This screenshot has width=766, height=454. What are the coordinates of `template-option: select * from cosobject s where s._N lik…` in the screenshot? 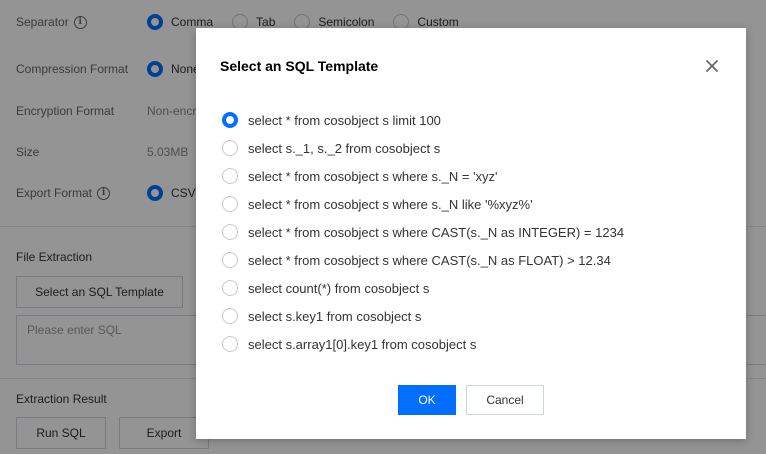 It's located at (423, 204).